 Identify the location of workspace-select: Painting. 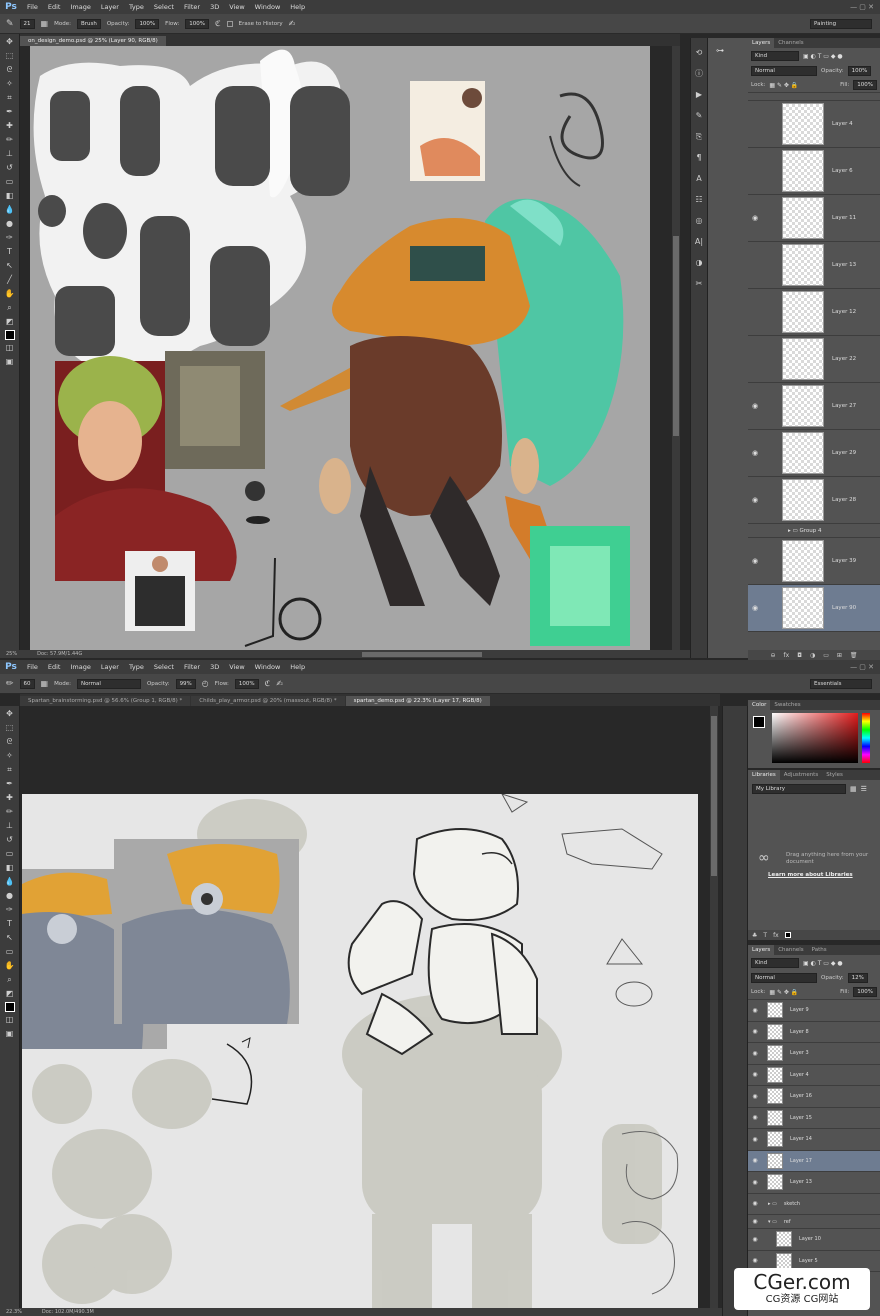
(841, 23).